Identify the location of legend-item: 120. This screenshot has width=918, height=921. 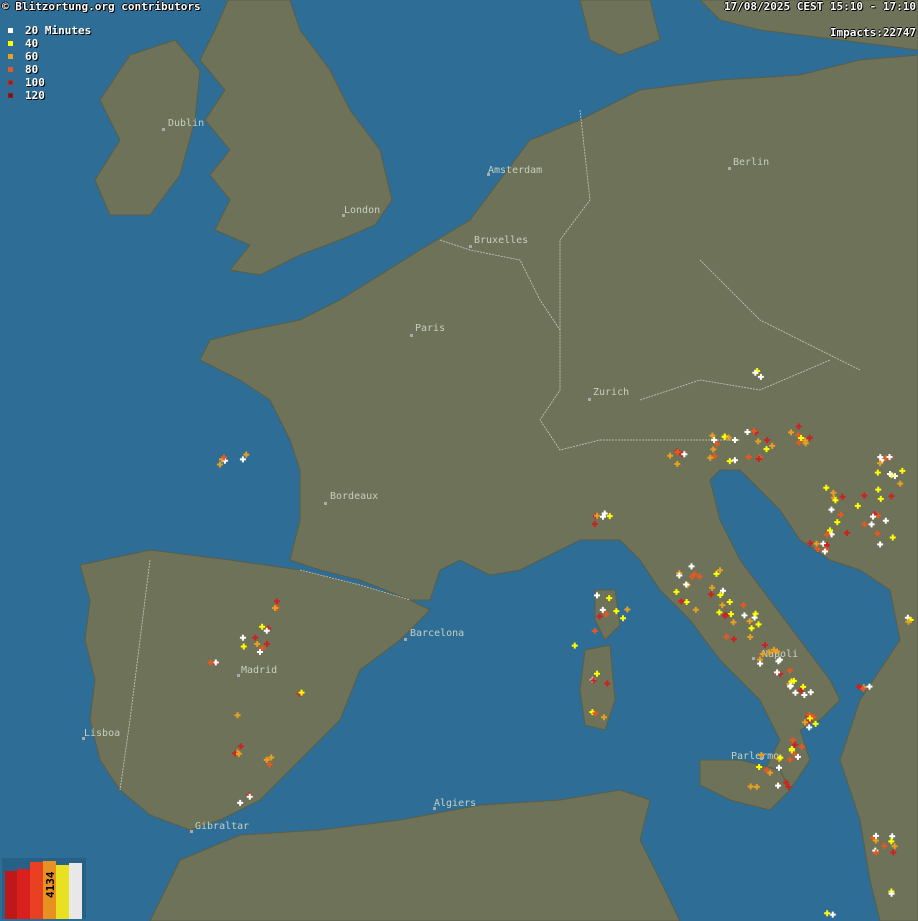
(49, 95).